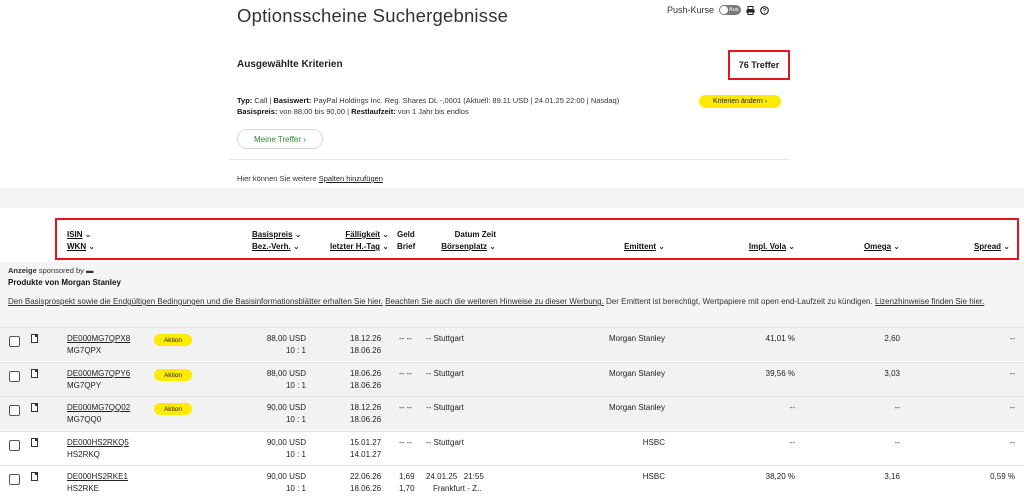 This screenshot has width=1024, height=500. I want to click on typ-value: Call, so click(261, 100).